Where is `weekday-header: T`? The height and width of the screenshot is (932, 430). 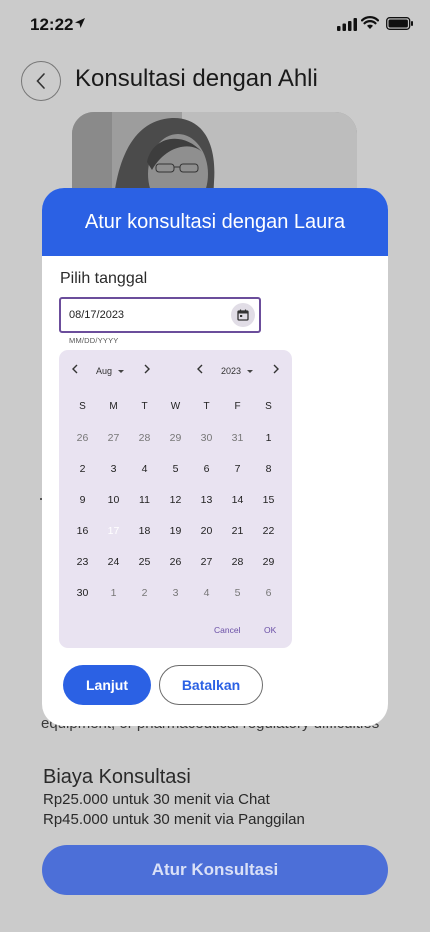 weekday-header: T is located at coordinates (206, 406).